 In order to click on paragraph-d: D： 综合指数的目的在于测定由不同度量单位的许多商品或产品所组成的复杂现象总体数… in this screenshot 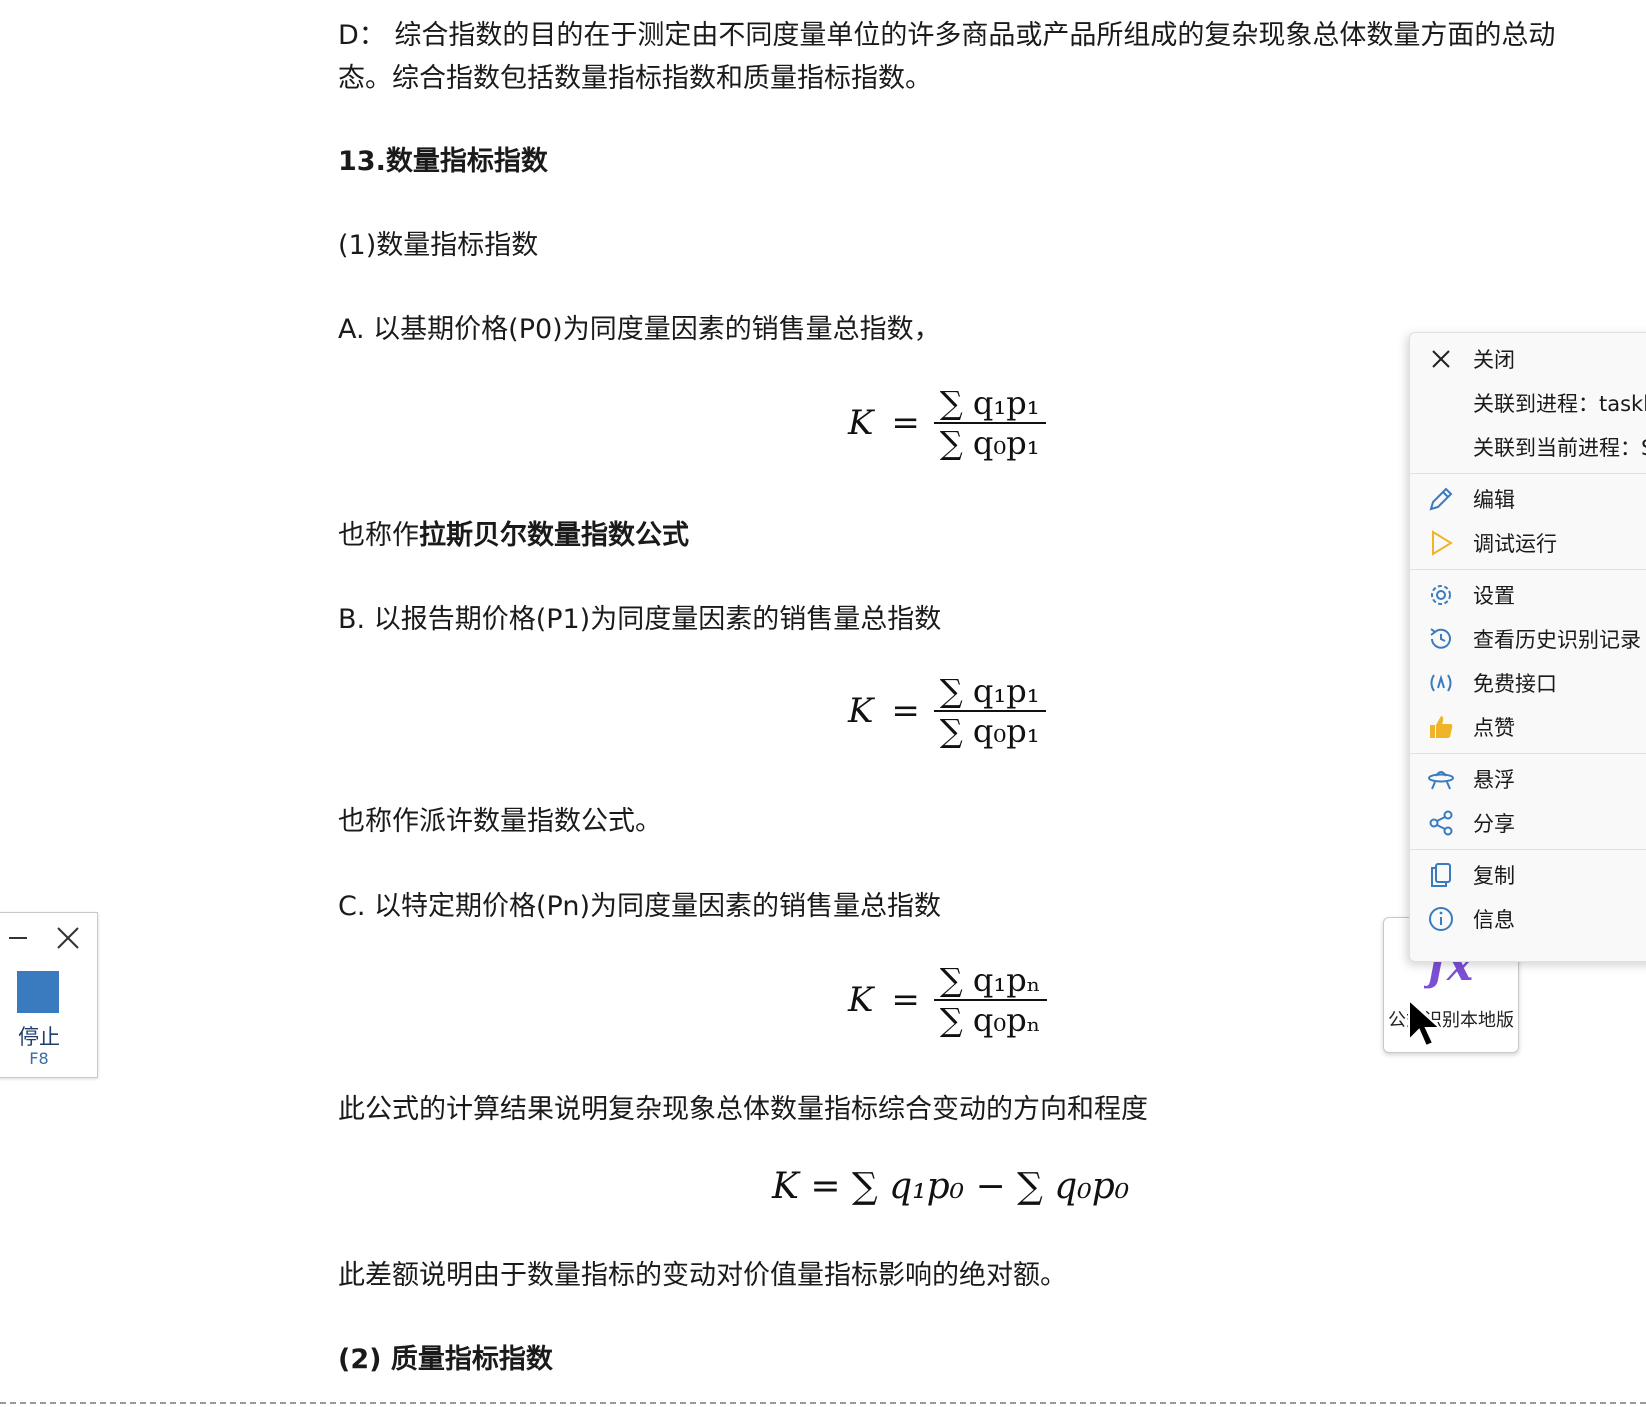, I will do `click(947, 57)`.